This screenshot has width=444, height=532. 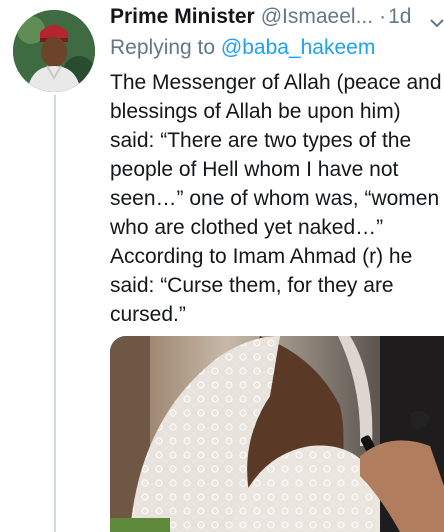 I want to click on replying-to-line: Replying to @baba_hakeem, so click(x=277, y=48).